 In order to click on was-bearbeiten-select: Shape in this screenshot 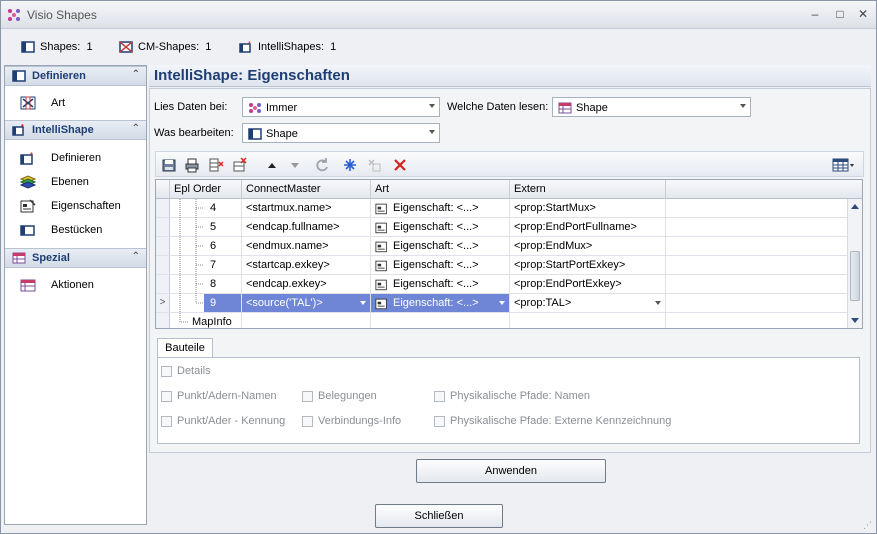, I will do `click(341, 133)`.